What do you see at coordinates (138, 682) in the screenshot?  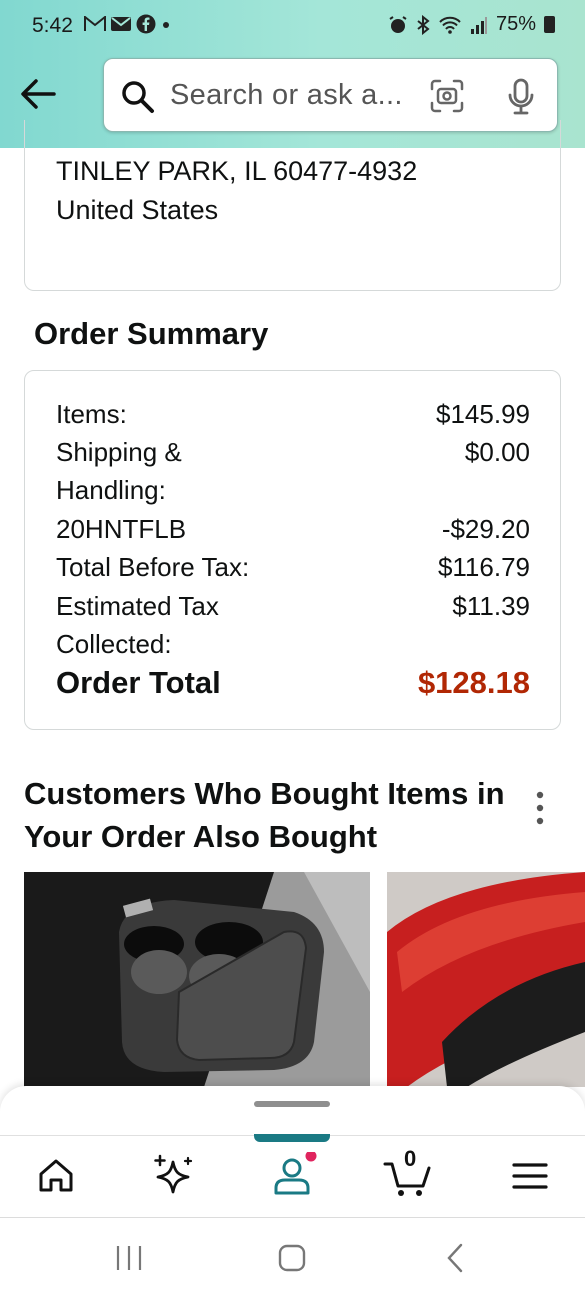 I see `order-total-label: Order Total` at bounding box center [138, 682].